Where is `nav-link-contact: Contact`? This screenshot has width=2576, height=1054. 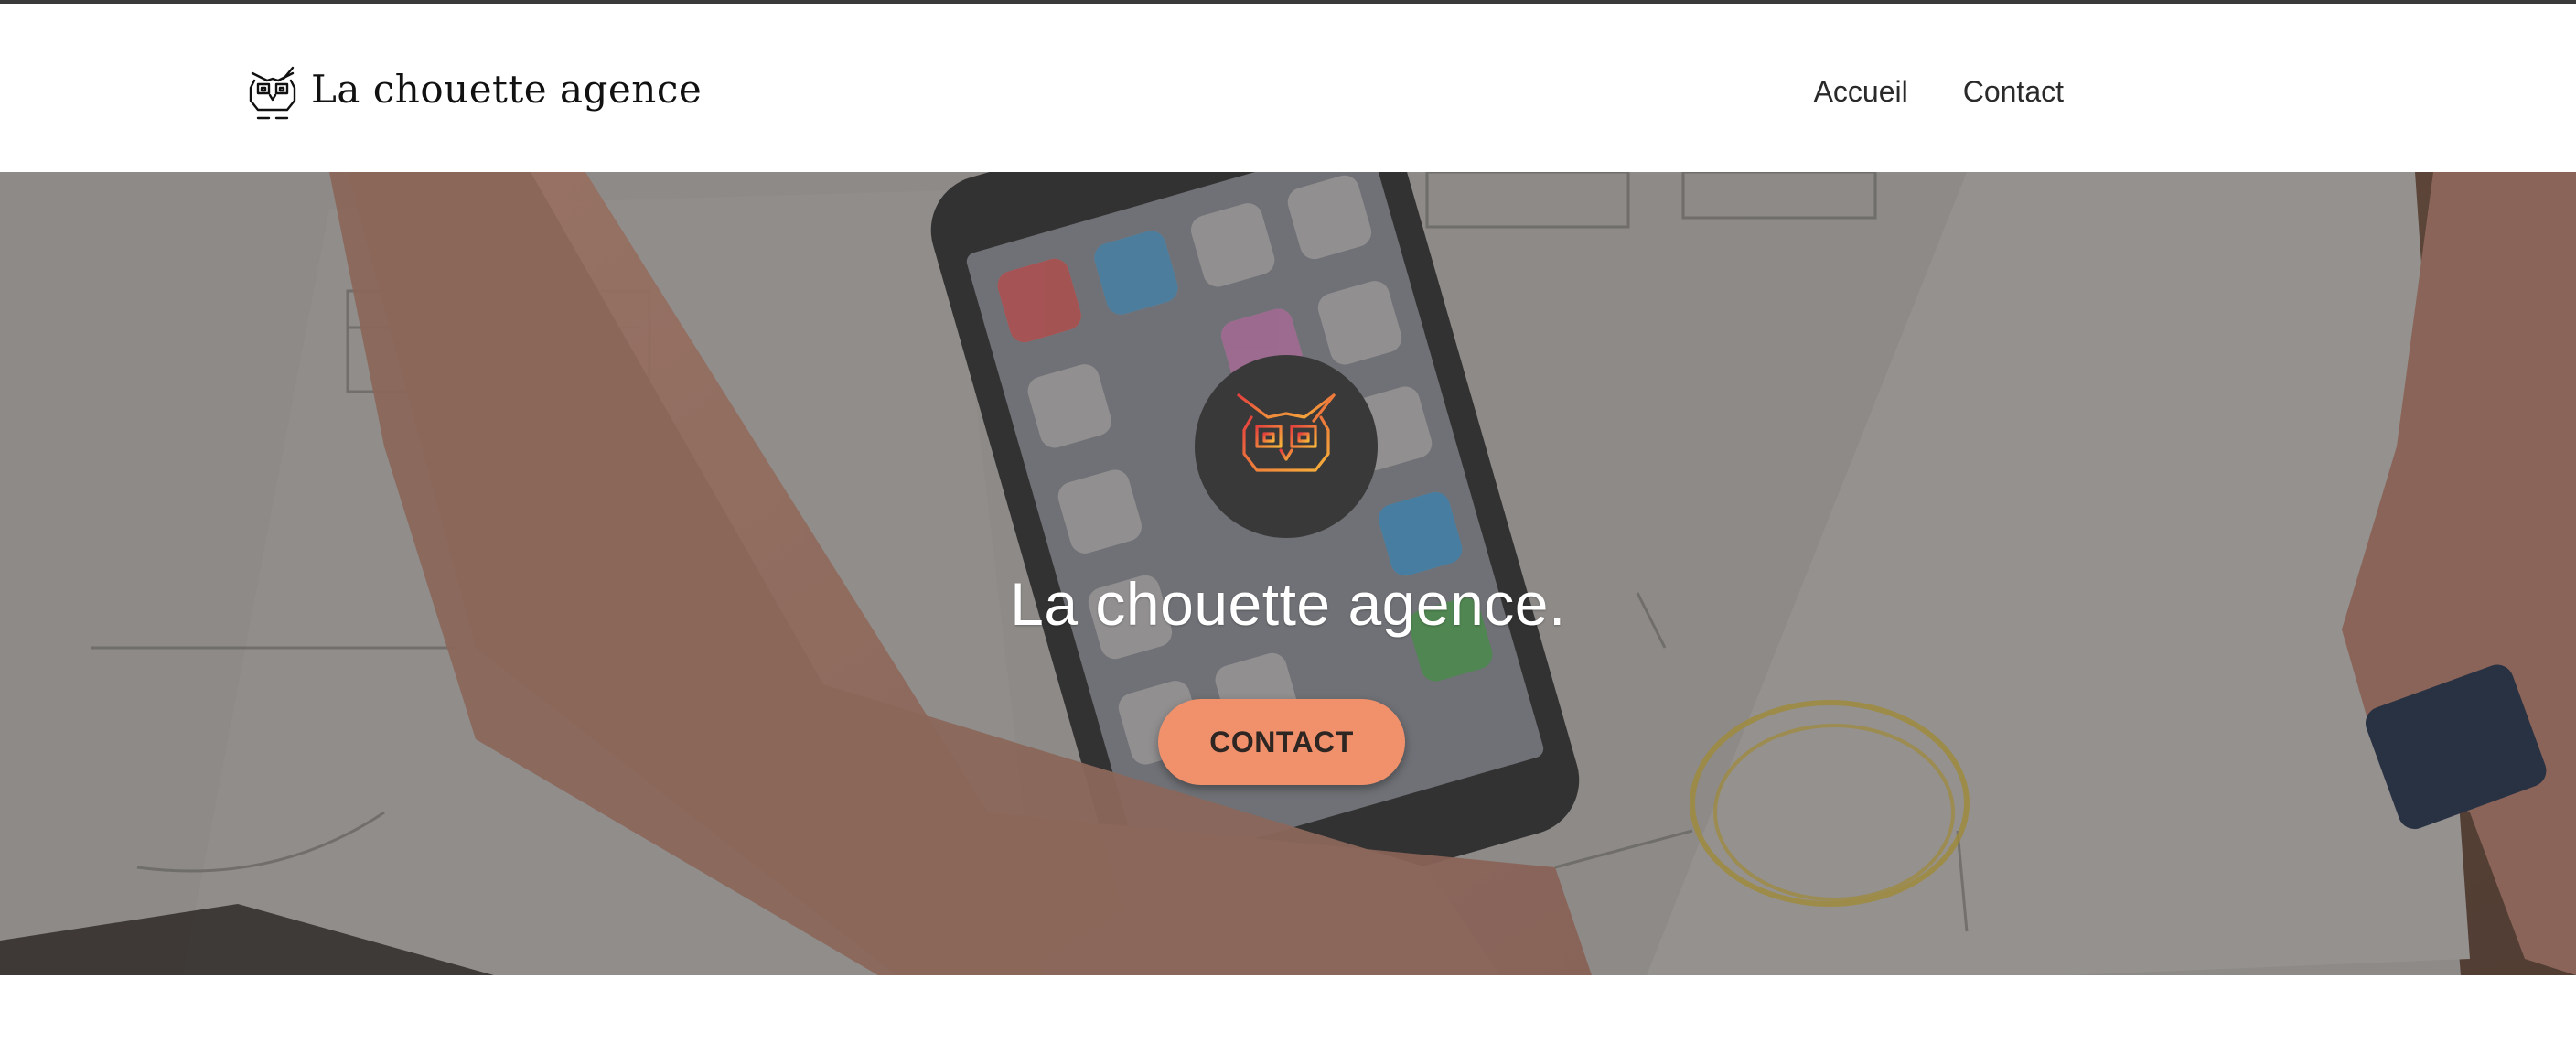
nav-link-contact: Contact is located at coordinates (2013, 92).